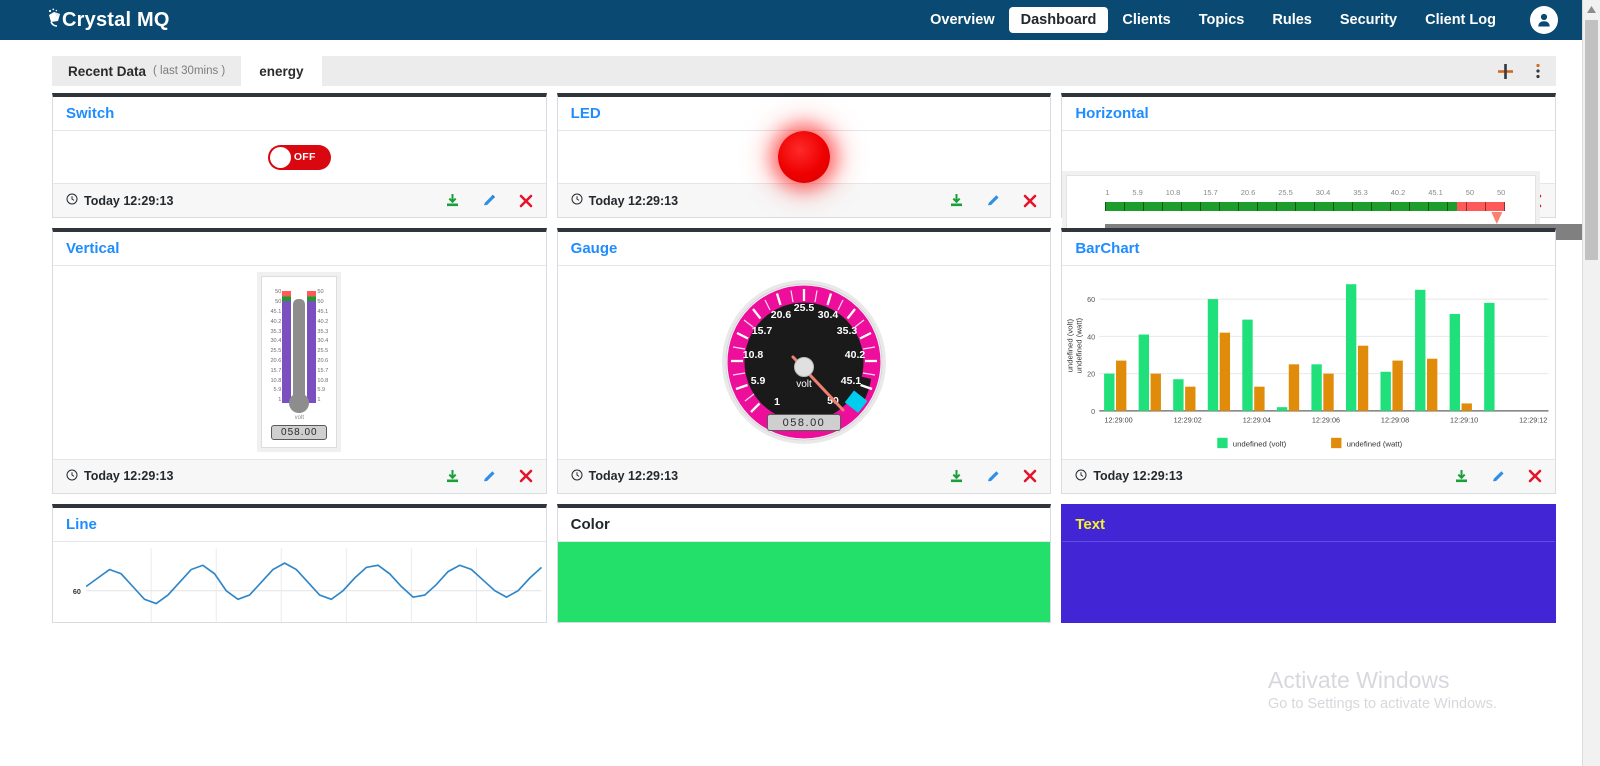 The image size is (1600, 766). Describe the element at coordinates (804, 200) in the screenshot. I see `card-led-footer: Today 12:29:13` at that location.